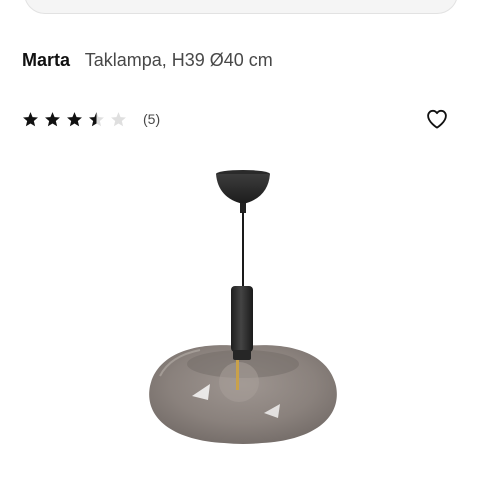  I want to click on review-count: (5), so click(152, 119).